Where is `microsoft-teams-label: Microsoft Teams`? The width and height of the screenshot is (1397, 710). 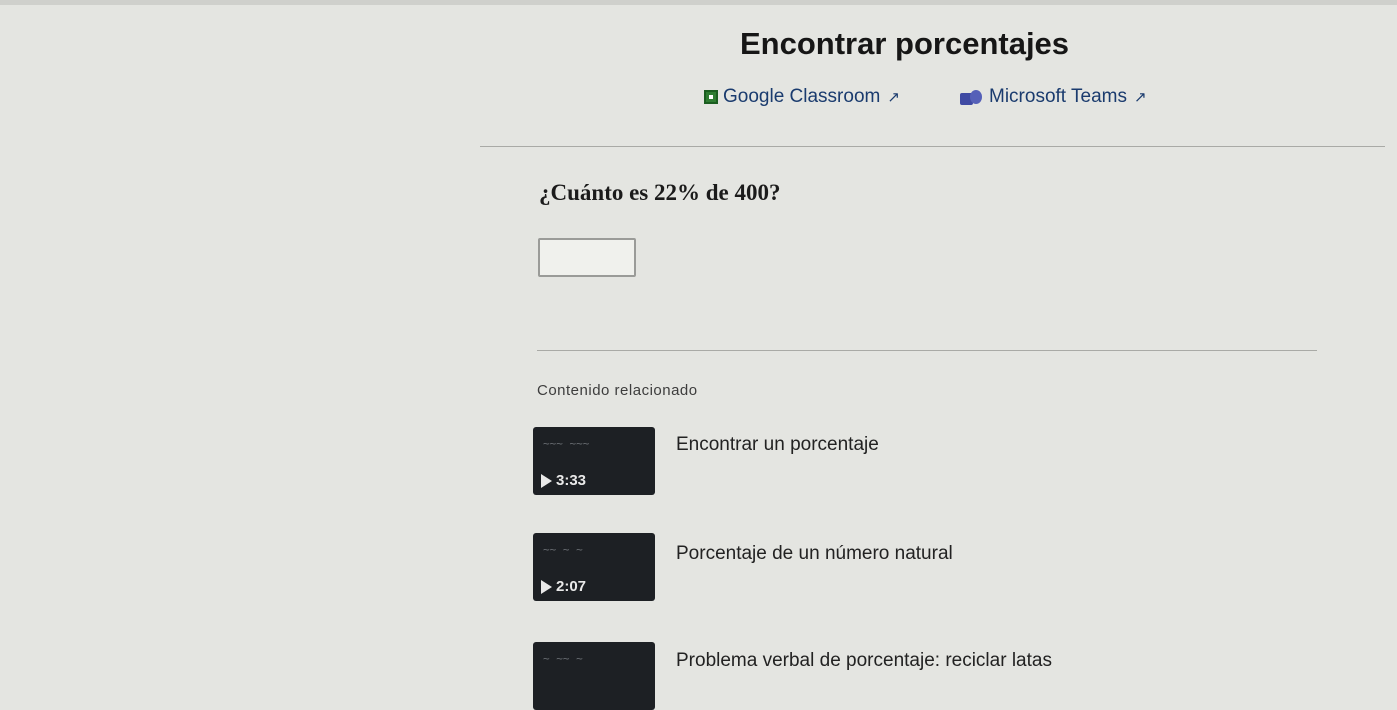
microsoft-teams-label: Microsoft Teams is located at coordinates (1058, 96).